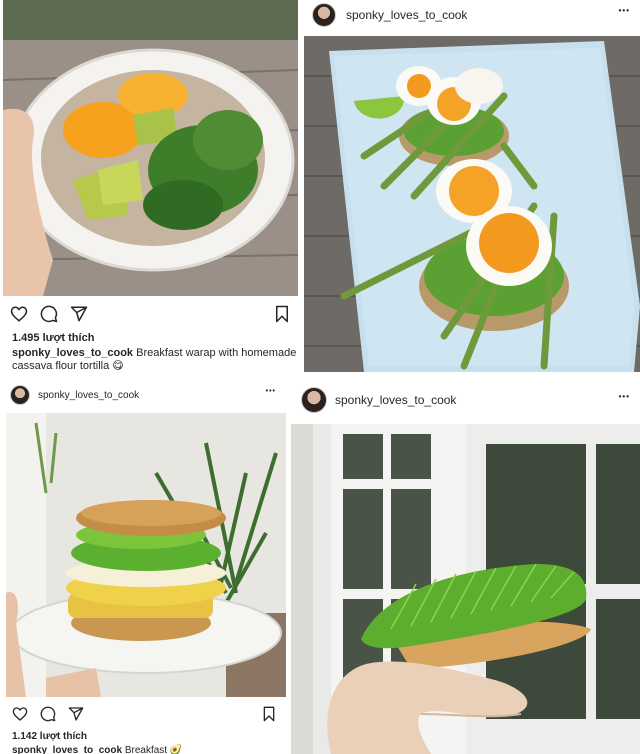 The image size is (640, 754). I want to click on post-1-likes-count: 1.495 lượt thích, so click(53, 338).